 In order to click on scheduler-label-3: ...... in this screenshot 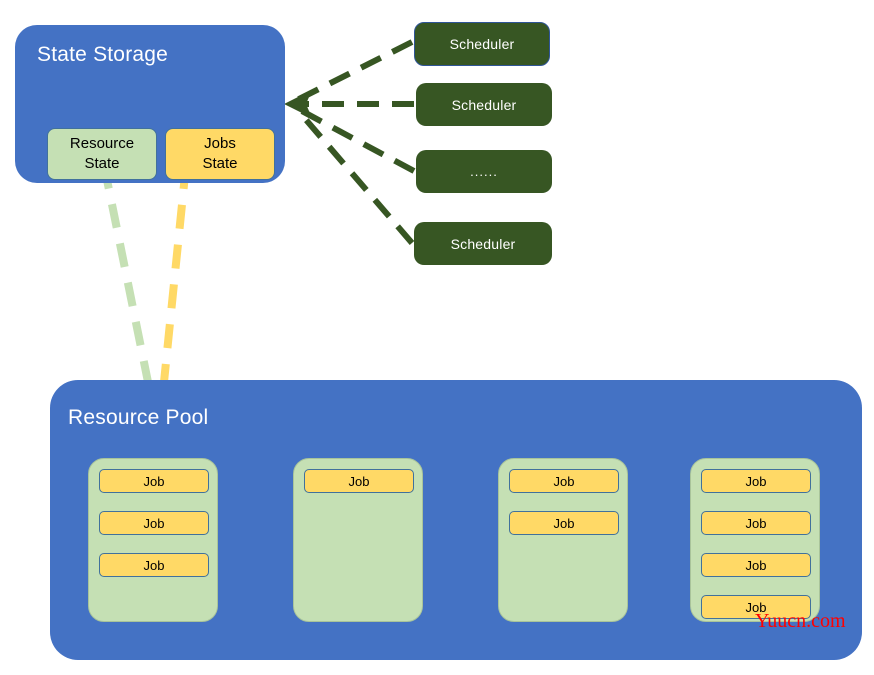, I will do `click(484, 171)`.